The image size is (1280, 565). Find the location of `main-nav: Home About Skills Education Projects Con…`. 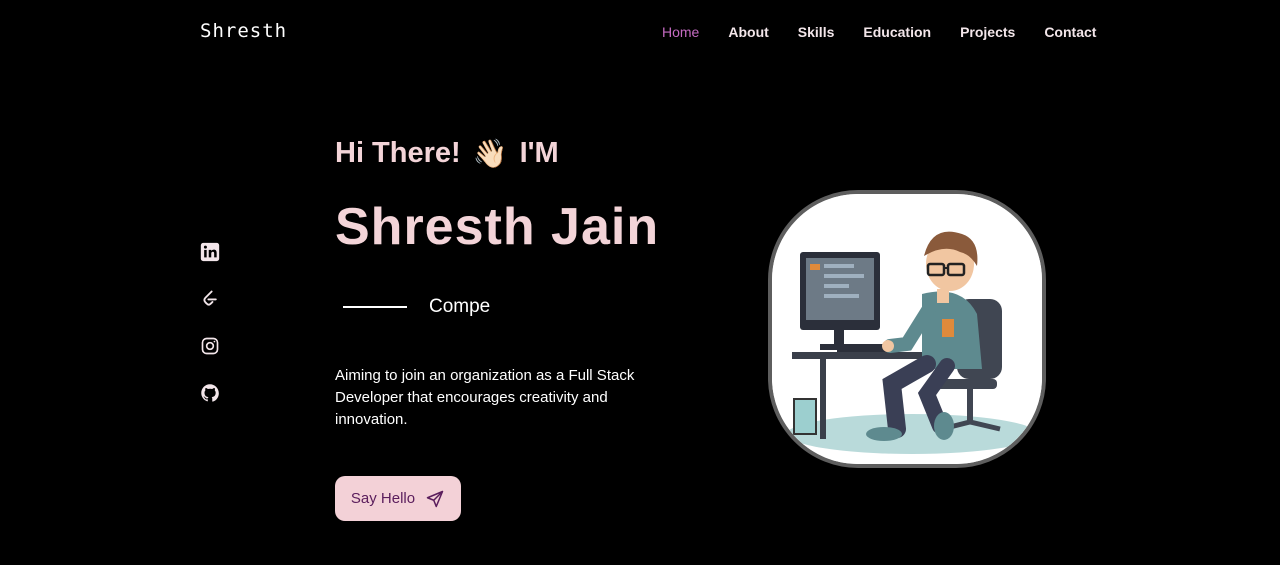

main-nav: Home About Skills Education Projects Con… is located at coordinates (879, 32).